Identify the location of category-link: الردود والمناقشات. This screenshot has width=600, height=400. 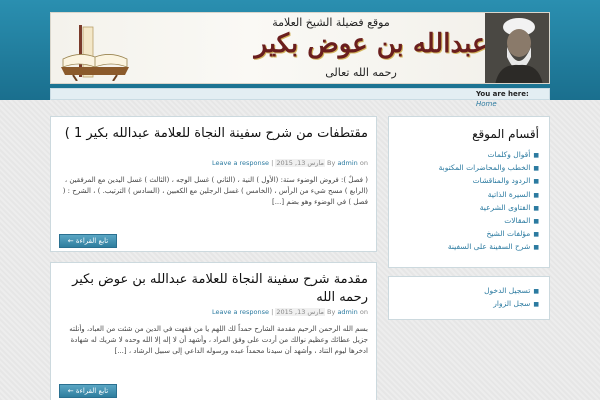
(502, 180).